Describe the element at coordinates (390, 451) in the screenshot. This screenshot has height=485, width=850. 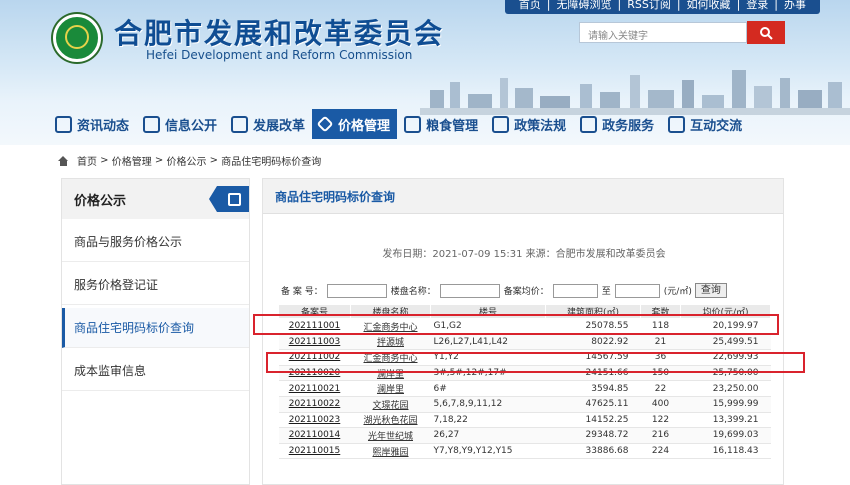
I see `building-name-cell: 熙岸雅园` at that location.